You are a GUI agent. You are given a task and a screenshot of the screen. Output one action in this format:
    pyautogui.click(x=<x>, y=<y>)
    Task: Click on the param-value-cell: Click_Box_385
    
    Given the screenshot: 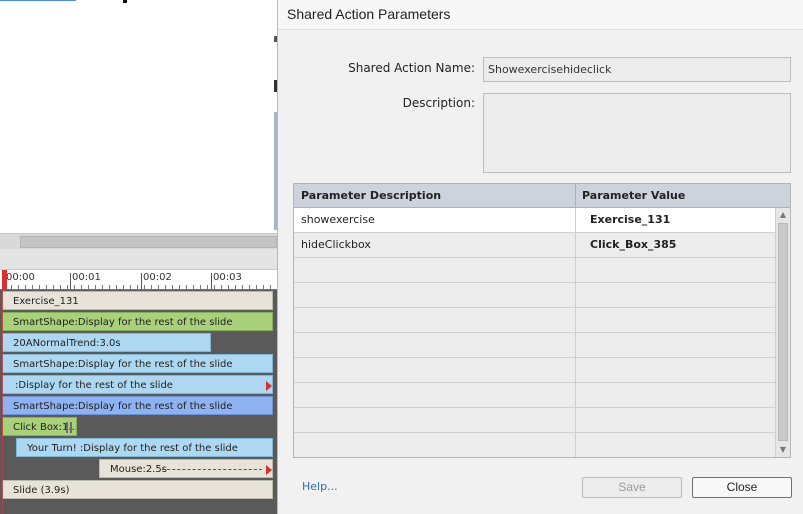 What is the action you would take?
    pyautogui.click(x=633, y=244)
    